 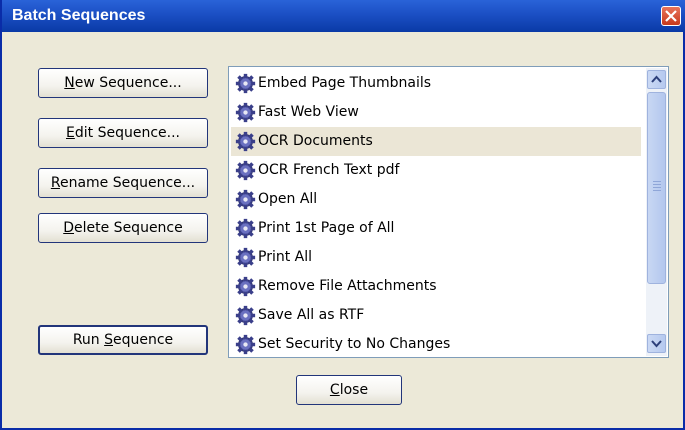 What do you see at coordinates (436, 141) in the screenshot?
I see `list-item-selected: OCR Documents` at bounding box center [436, 141].